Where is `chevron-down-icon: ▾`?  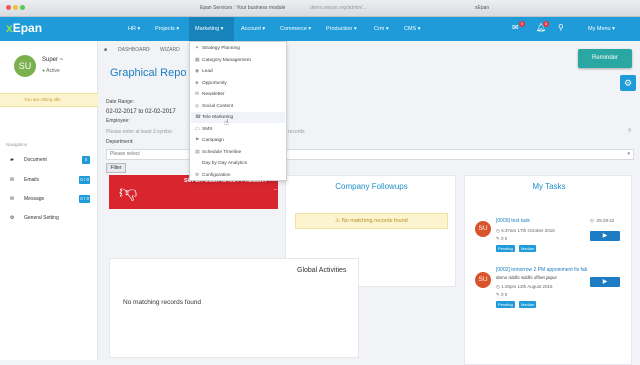 chevron-down-icon: ▾ is located at coordinates (628, 154).